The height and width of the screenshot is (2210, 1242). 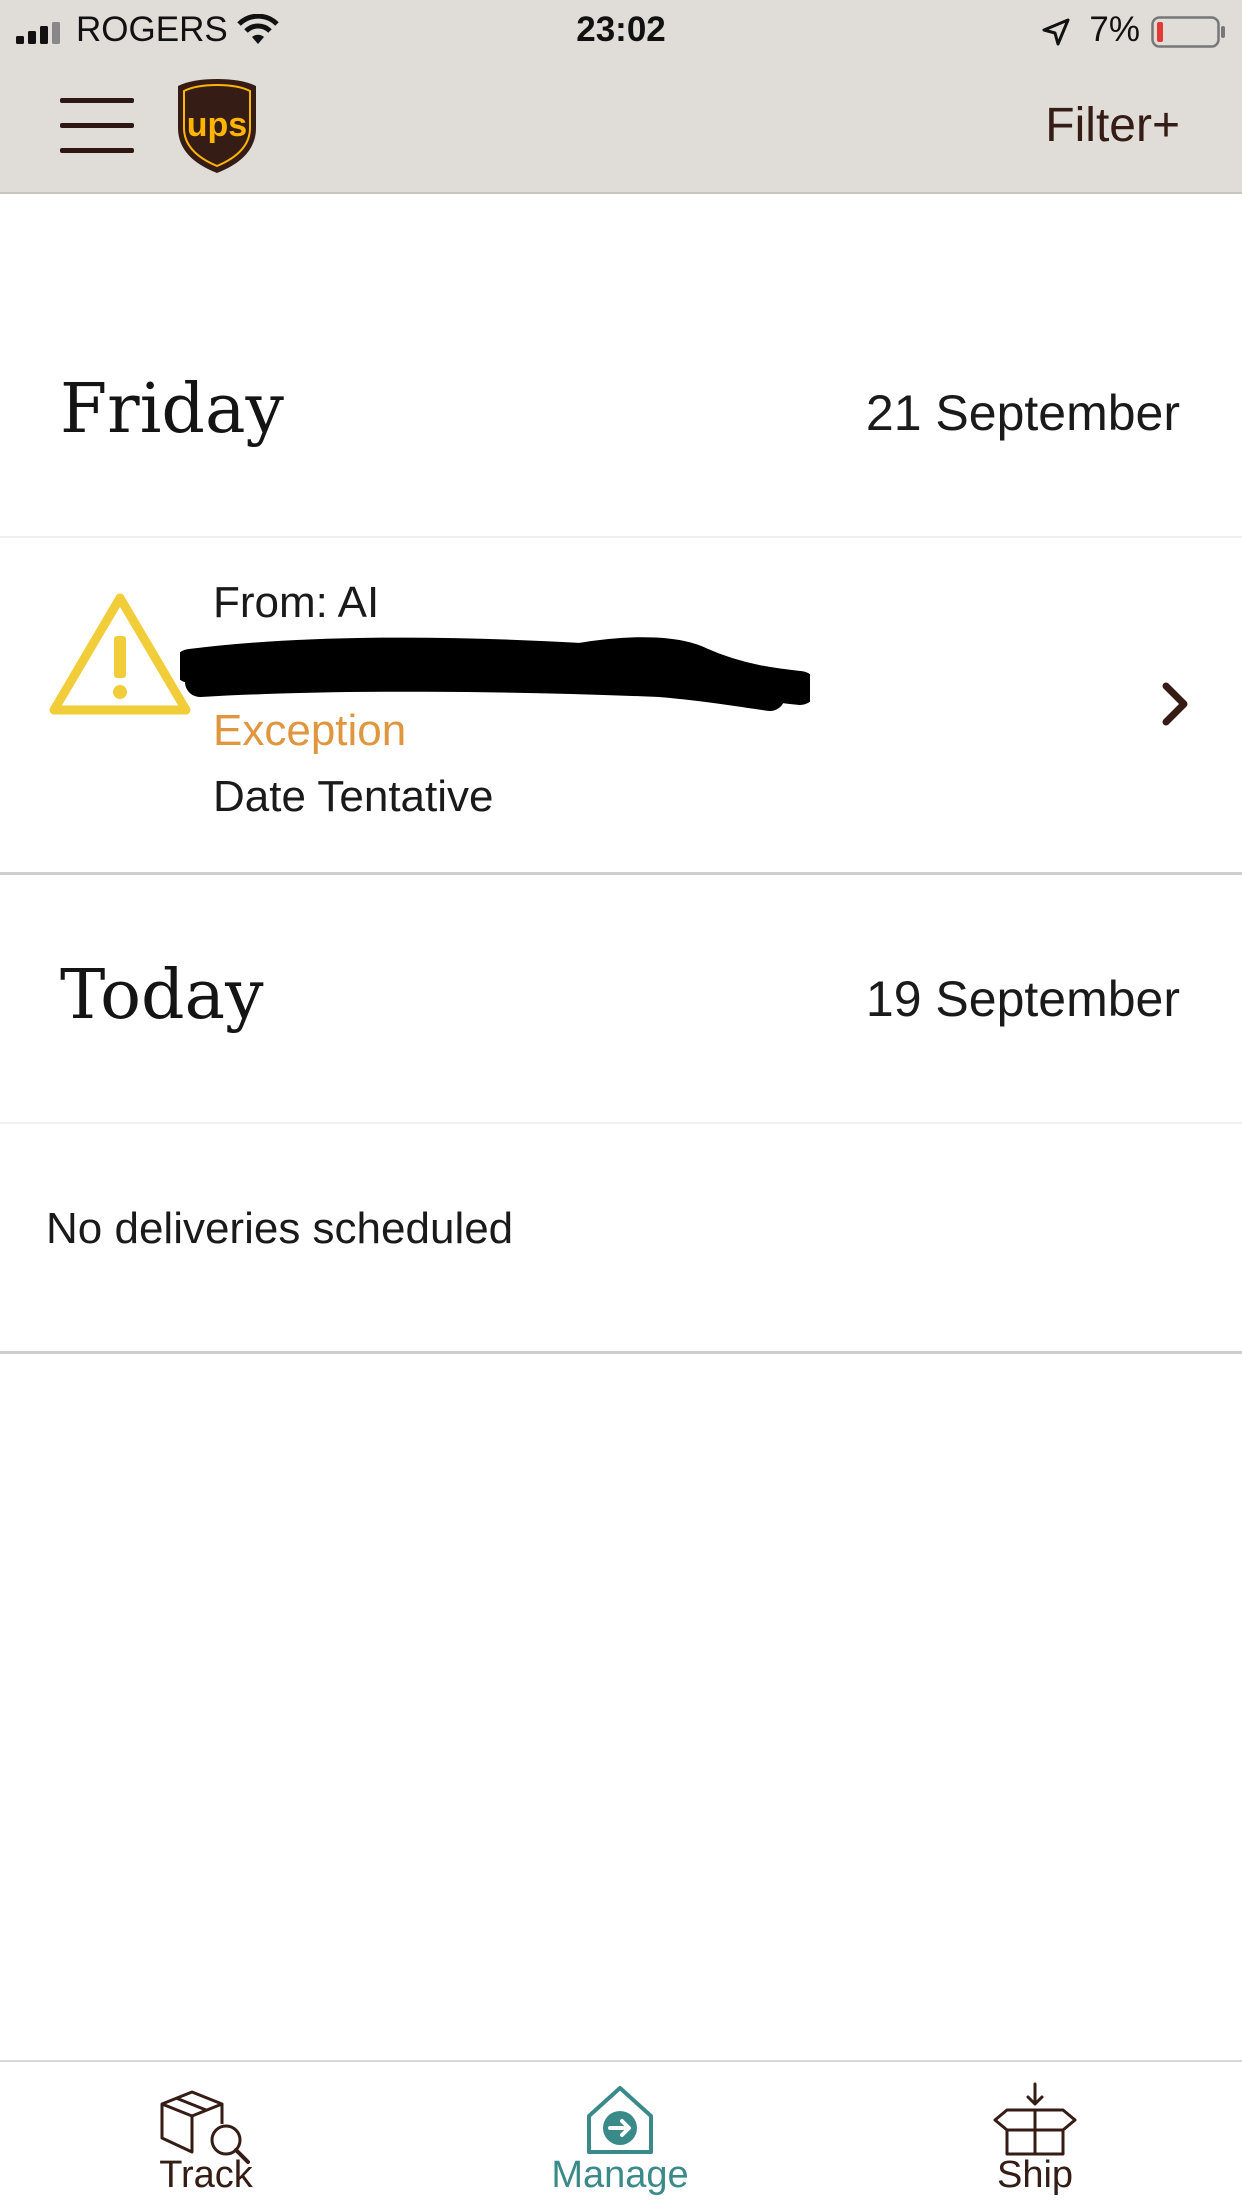 I want to click on location-arrow-icon, so click(x=1056, y=32).